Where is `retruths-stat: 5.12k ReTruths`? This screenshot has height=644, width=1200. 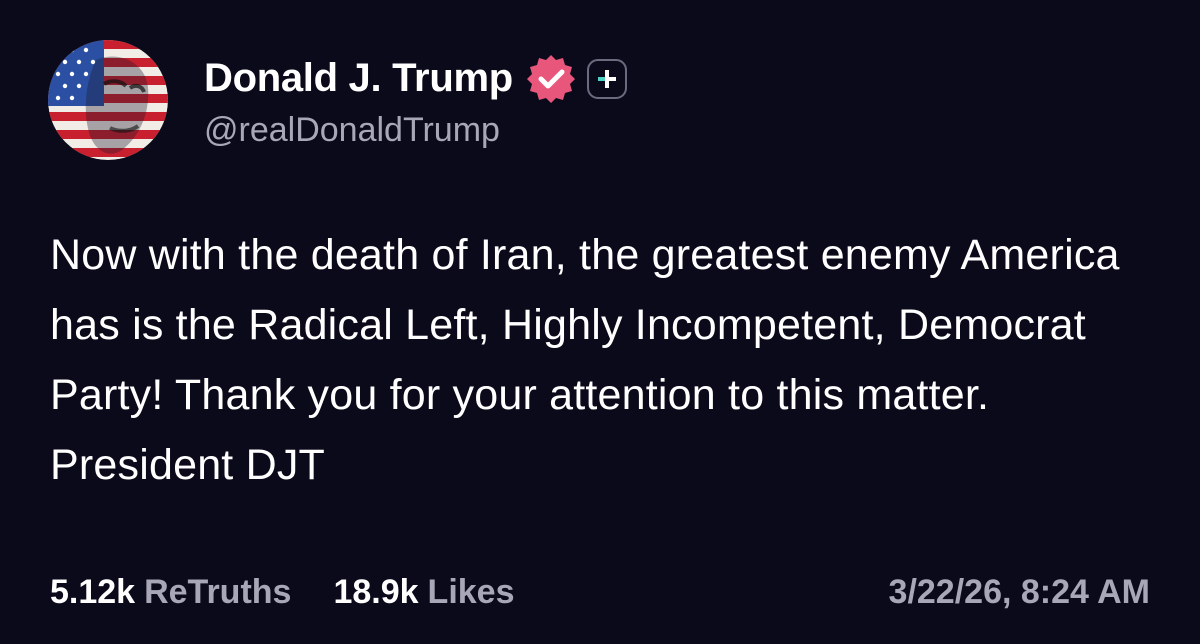
retruths-stat: 5.12k ReTruths is located at coordinates (170, 592).